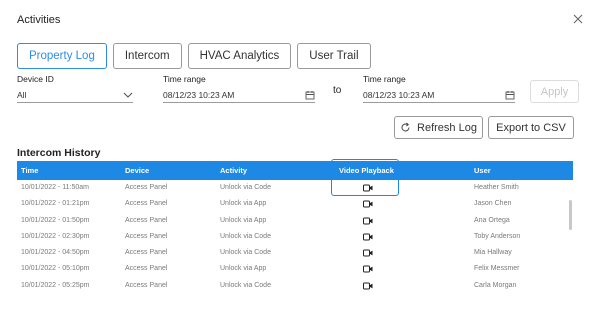 This screenshot has height=310, width=600. Describe the element at coordinates (59, 153) in the screenshot. I see `section-title: Intercom History` at that location.